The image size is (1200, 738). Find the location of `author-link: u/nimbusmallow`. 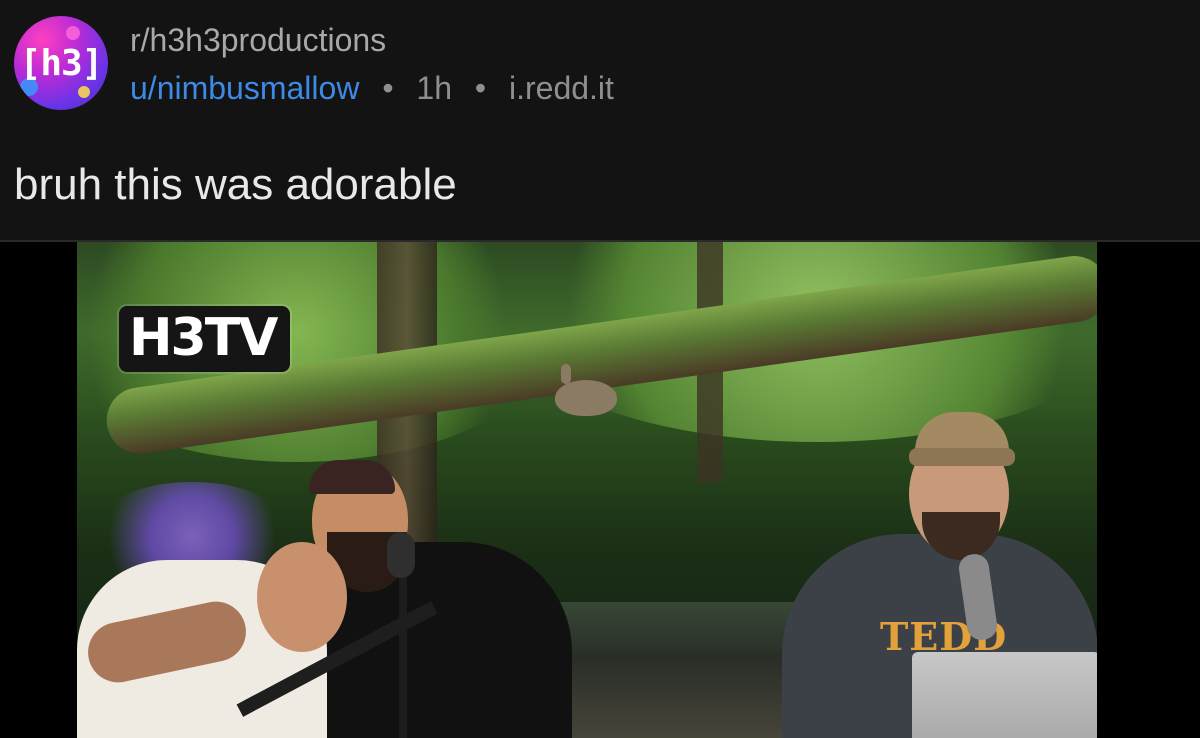

author-link: u/nimbusmallow is located at coordinates (244, 88).